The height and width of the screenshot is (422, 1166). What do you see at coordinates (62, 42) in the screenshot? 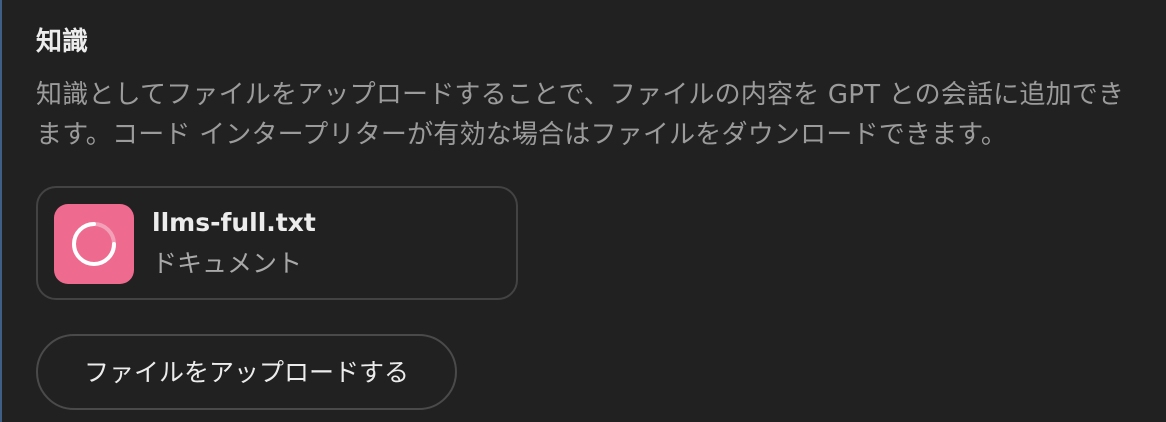
I see `section-title: 知識` at bounding box center [62, 42].